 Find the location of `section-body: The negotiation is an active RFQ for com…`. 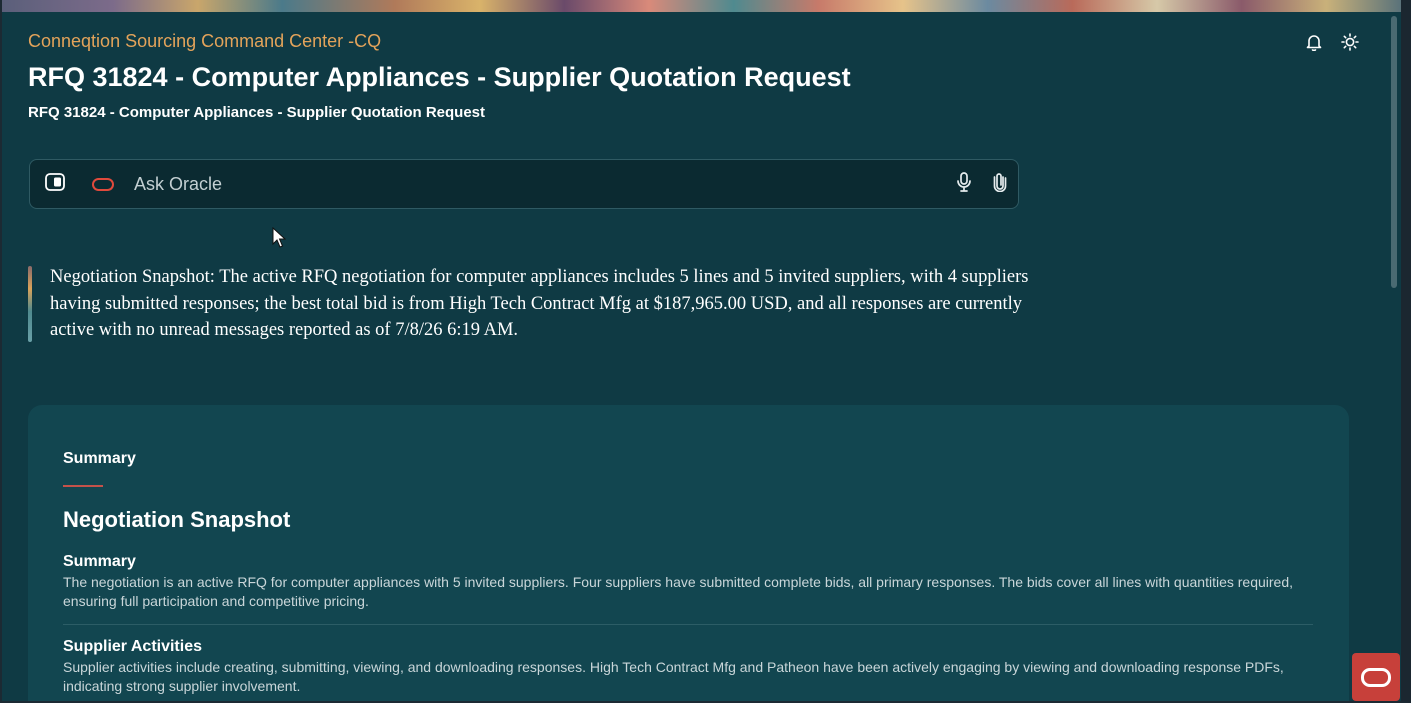

section-body: The negotiation is an active RFQ for com… is located at coordinates (678, 591).